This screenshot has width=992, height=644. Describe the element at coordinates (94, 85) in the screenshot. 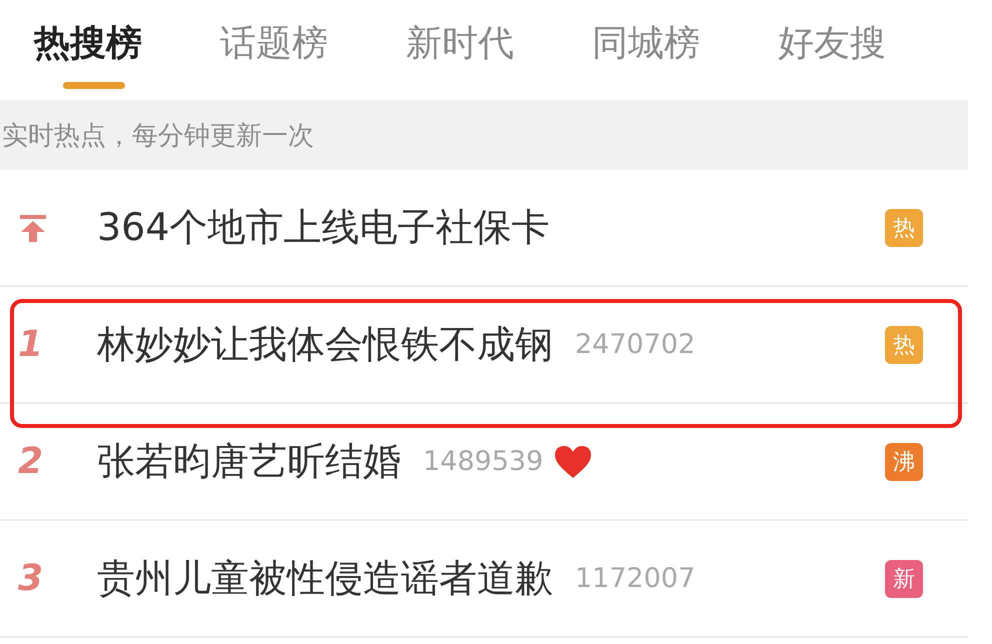

I see `active-tab-indicator` at that location.